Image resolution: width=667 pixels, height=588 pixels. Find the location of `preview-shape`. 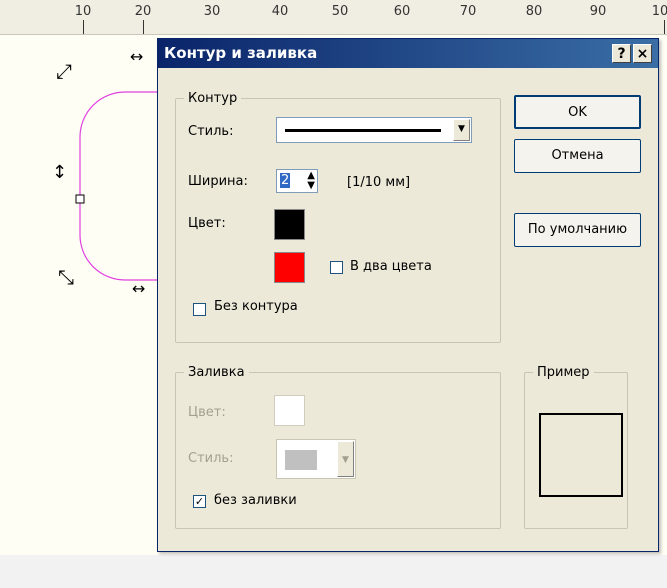

preview-shape is located at coordinates (581, 455).